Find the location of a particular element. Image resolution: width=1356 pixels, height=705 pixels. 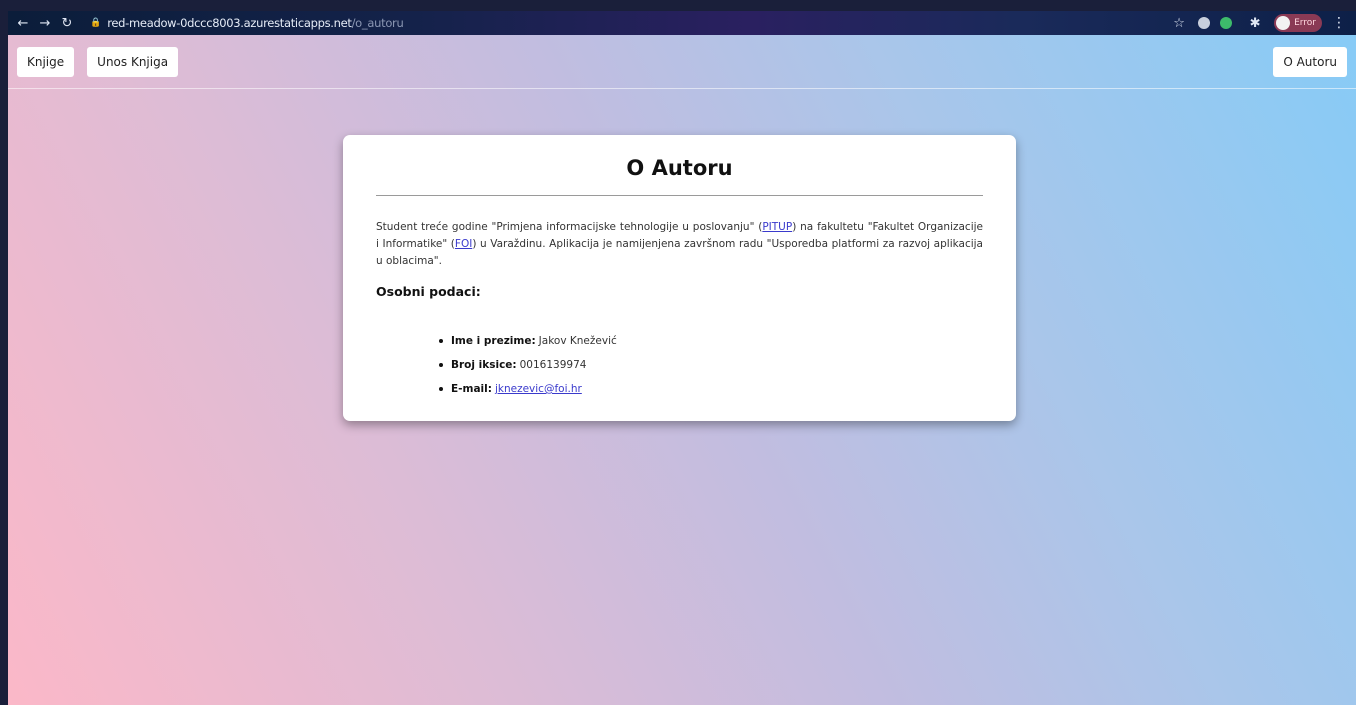

name-label: Ime i prezime: is located at coordinates (493, 341).